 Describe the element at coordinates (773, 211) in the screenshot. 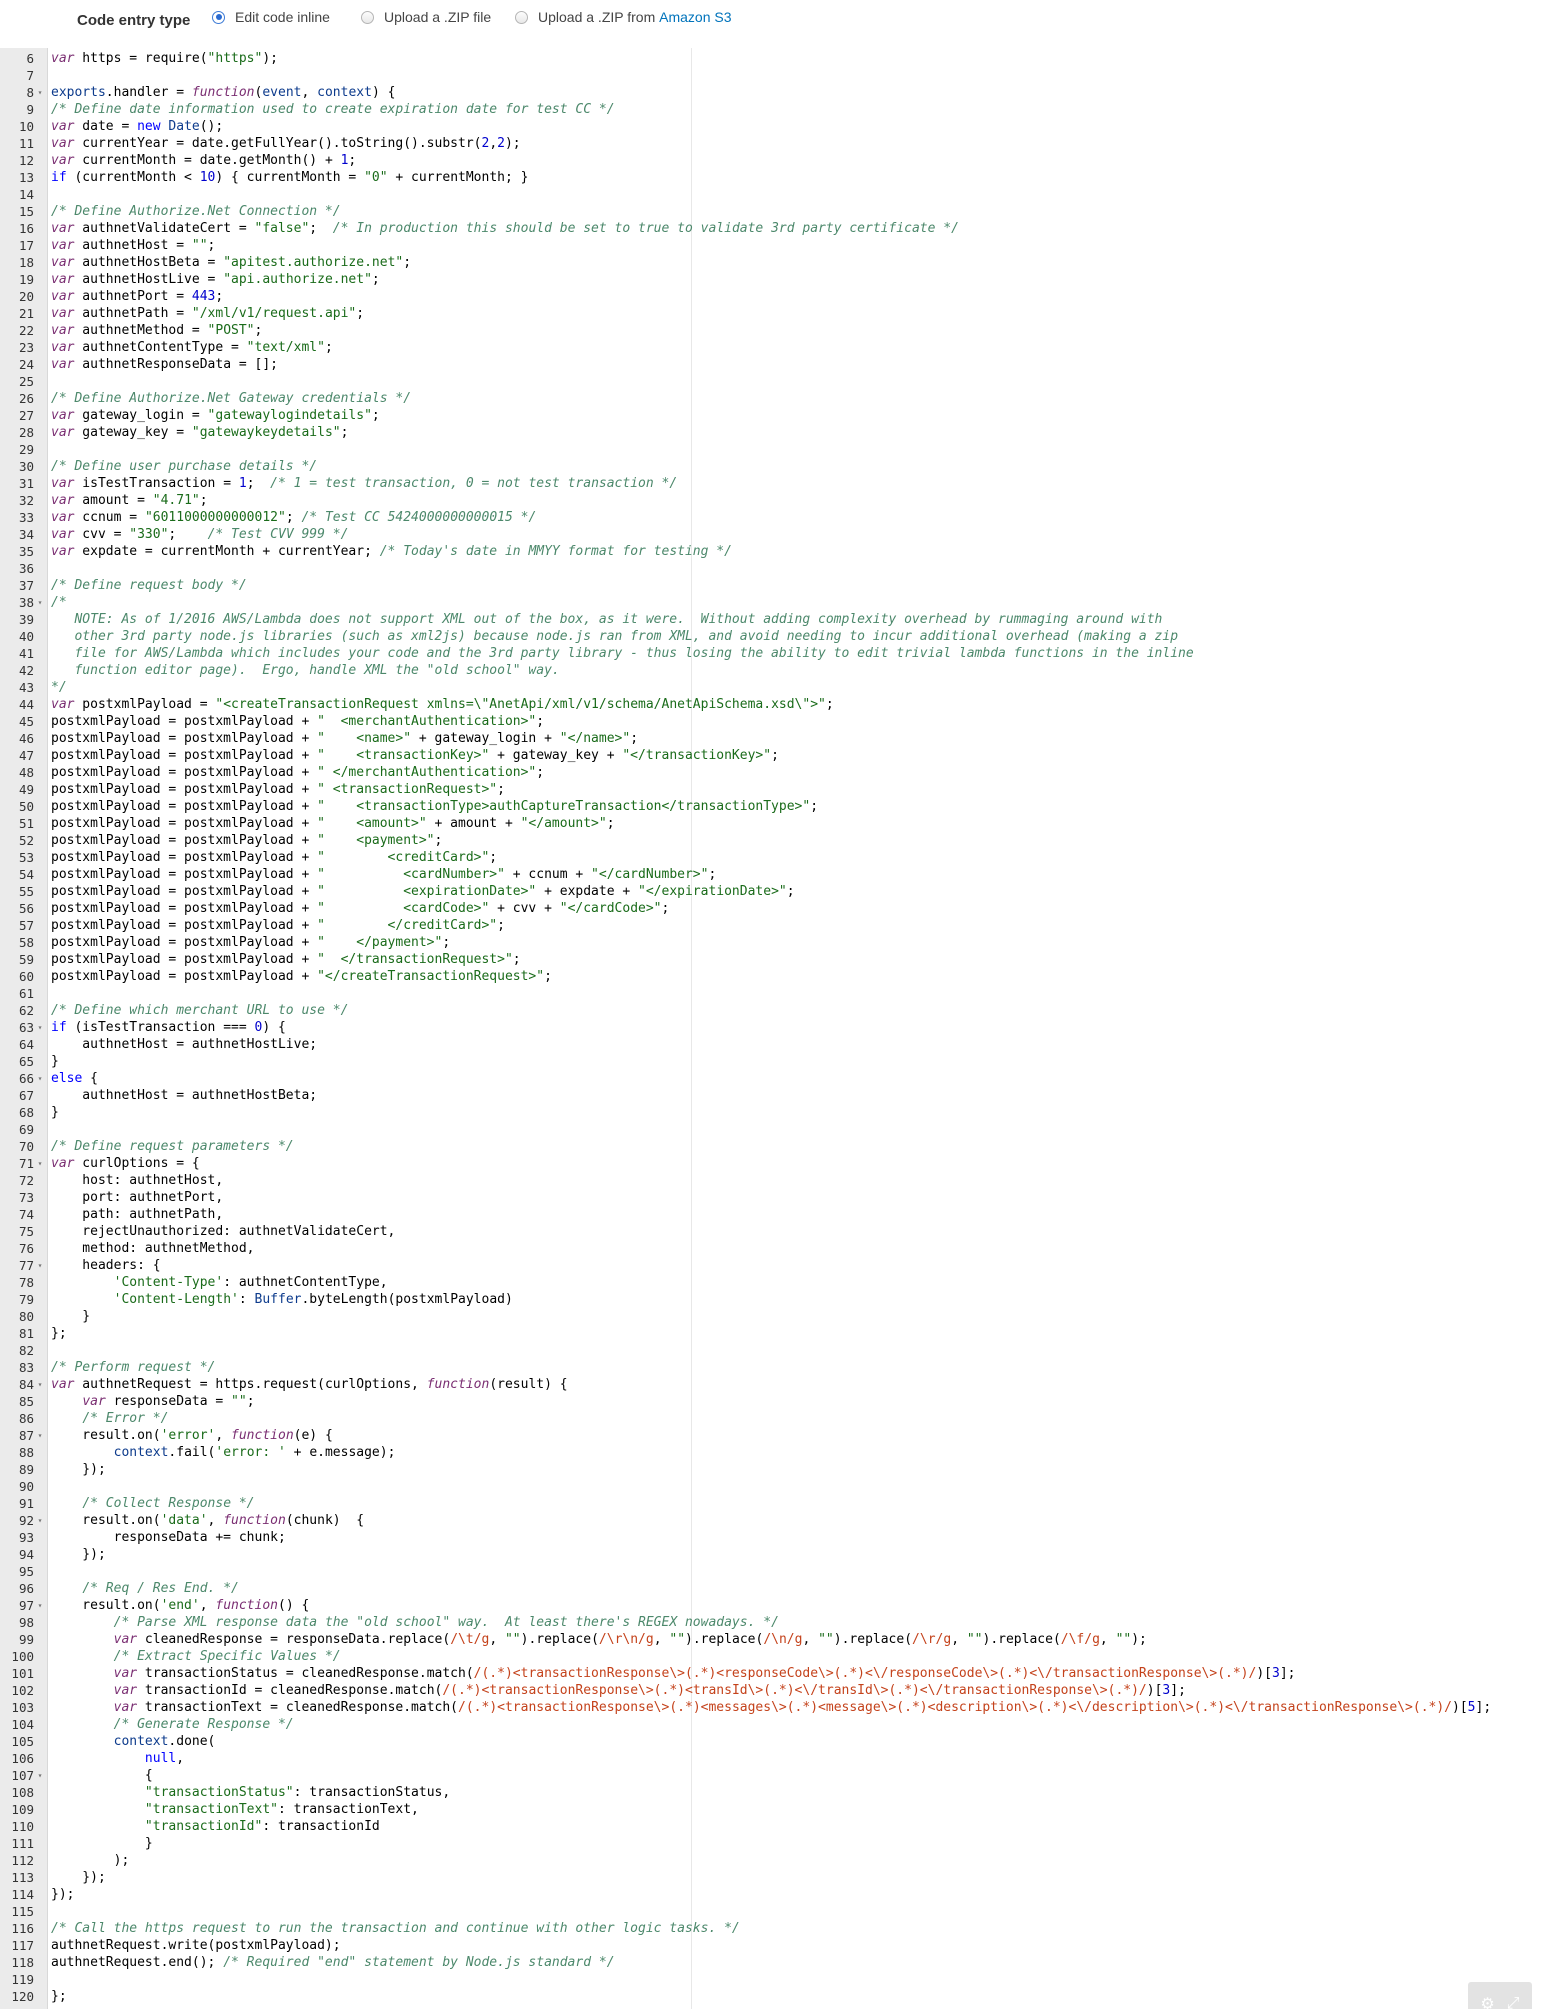

I see `code-line: 15 /* Define Authorize.Net Connection */` at that location.